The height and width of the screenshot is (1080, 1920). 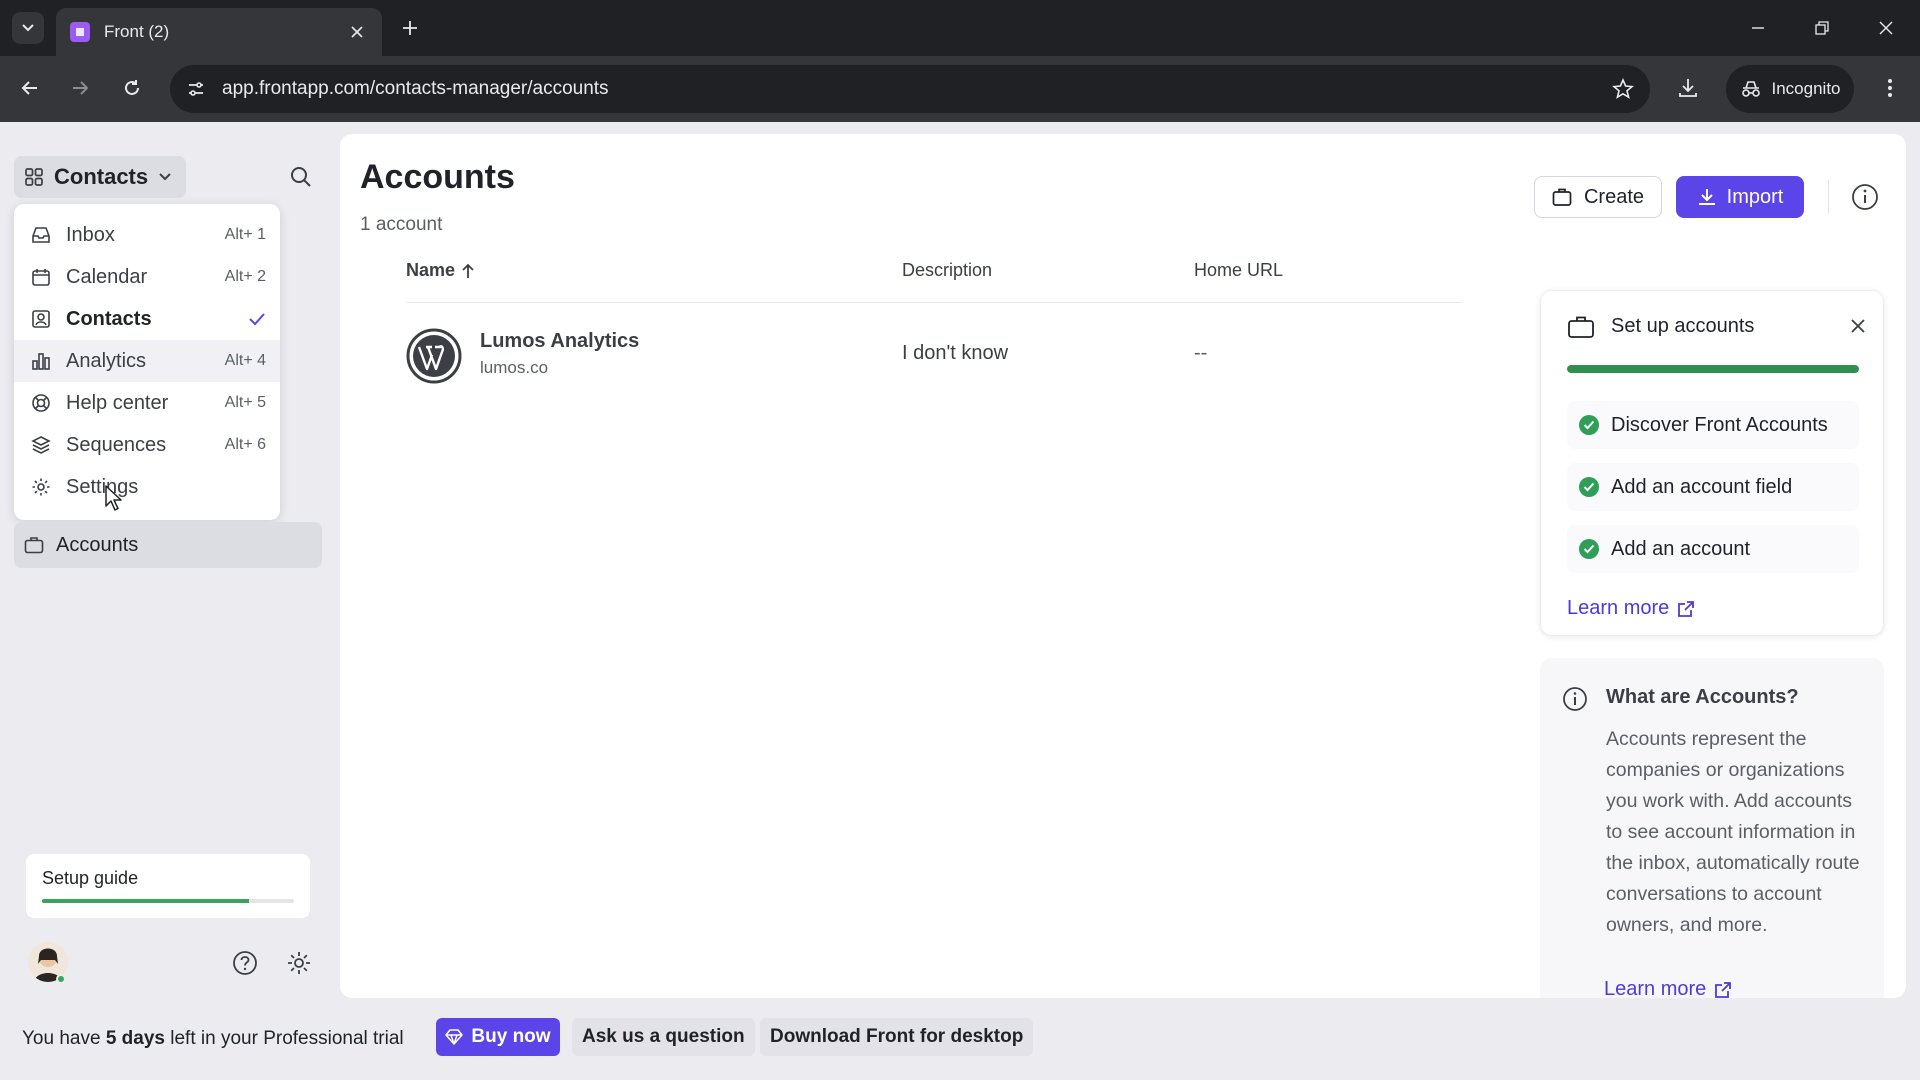 I want to click on task-add-account-field: Add an account field, so click(x=1713, y=487).